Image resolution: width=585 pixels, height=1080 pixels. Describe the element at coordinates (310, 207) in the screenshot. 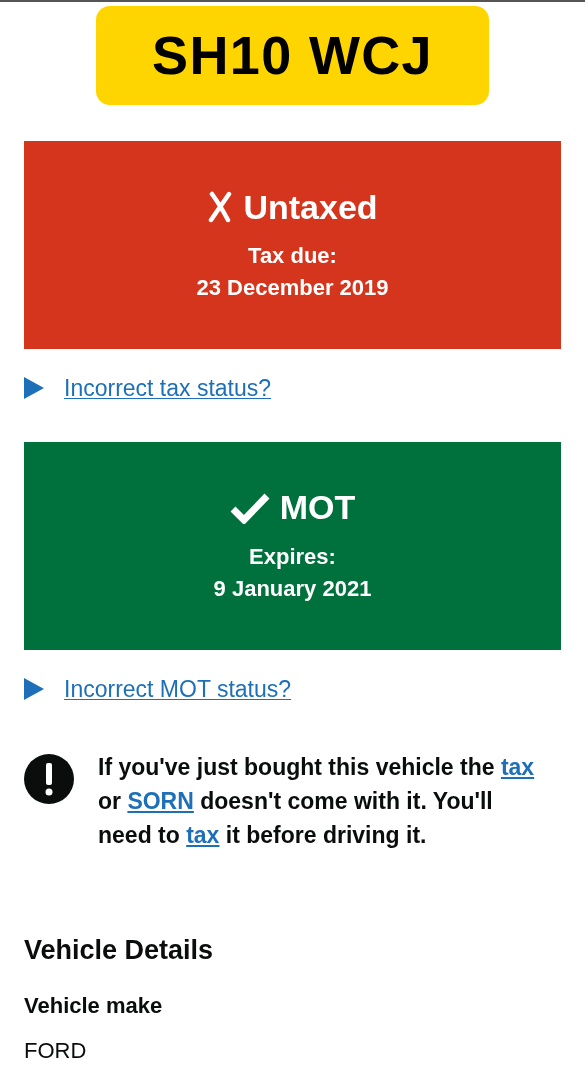

I see `status-title: Untaxed` at that location.